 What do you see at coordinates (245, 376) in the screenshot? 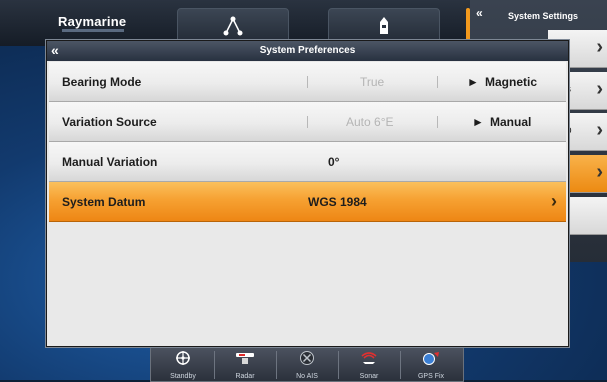
I see `toolbar-label: Radar` at bounding box center [245, 376].